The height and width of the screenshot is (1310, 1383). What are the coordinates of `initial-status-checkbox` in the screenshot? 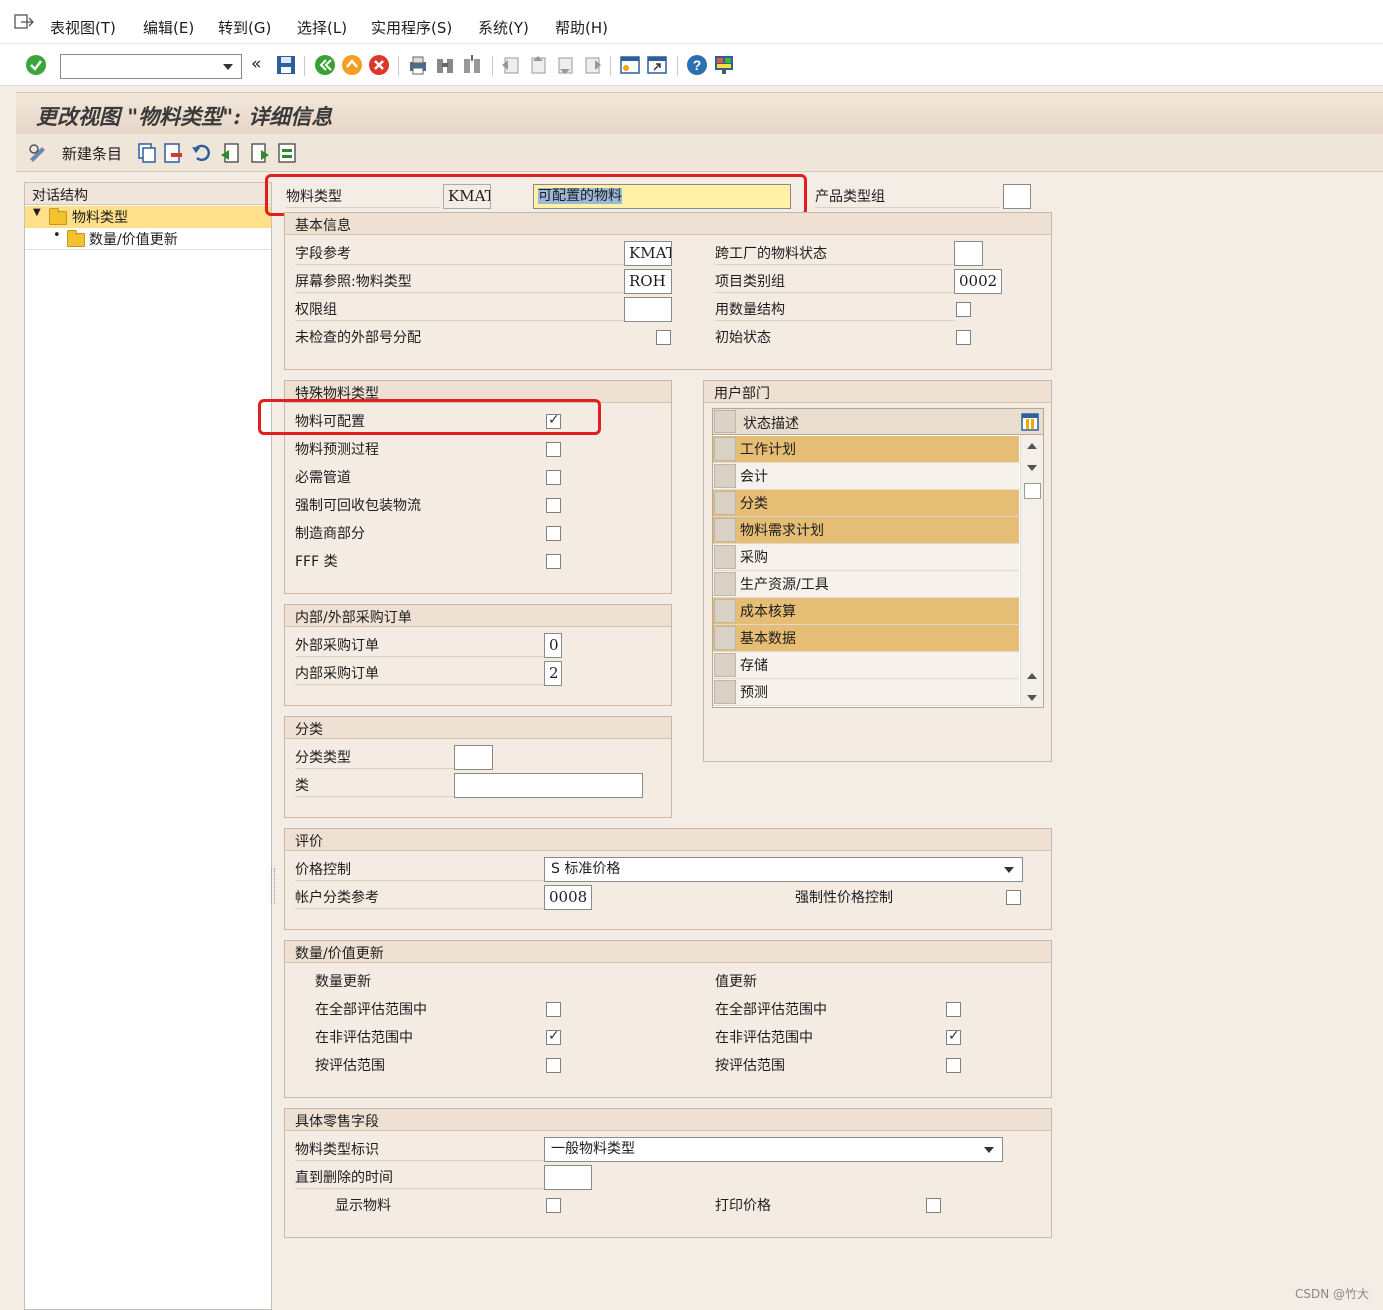 It's located at (963, 337).